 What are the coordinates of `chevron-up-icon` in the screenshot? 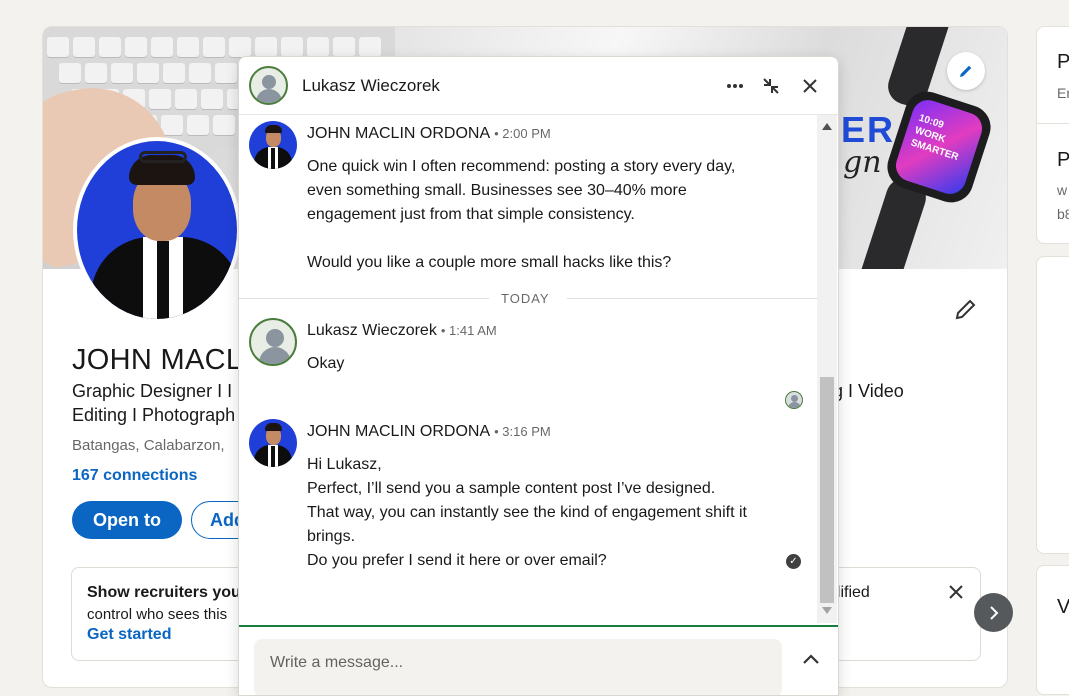 It's located at (811, 659).